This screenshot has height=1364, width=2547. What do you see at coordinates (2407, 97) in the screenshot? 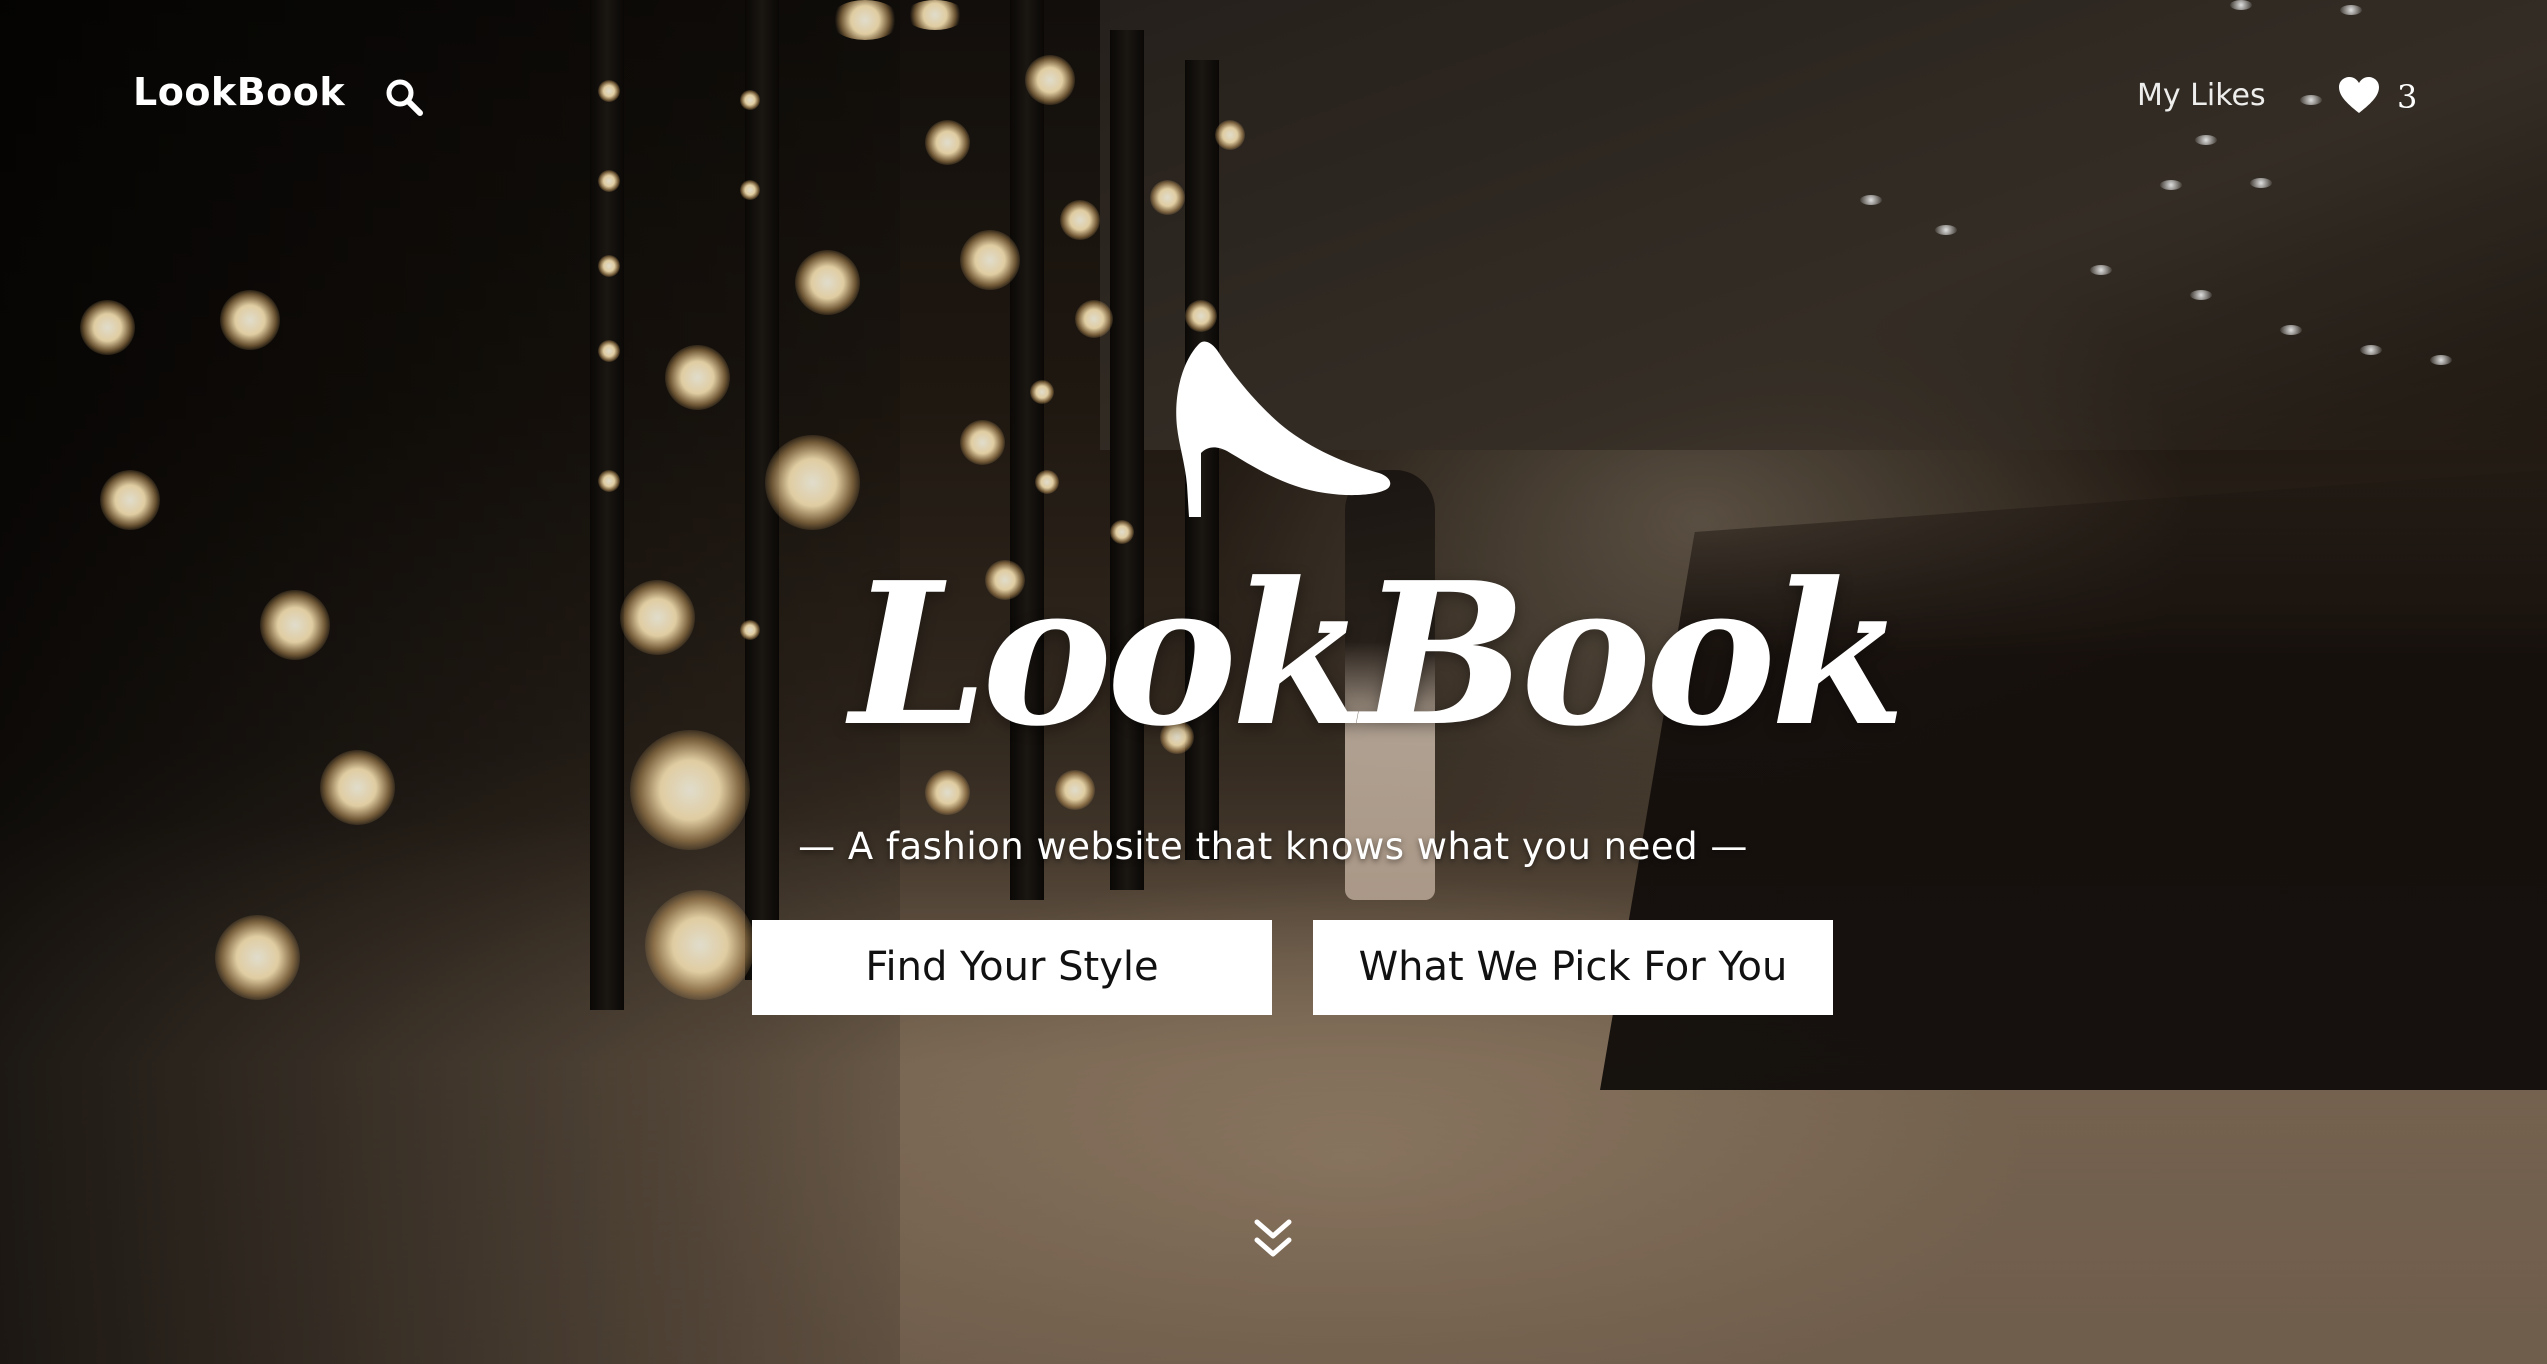
I see `likes-count-badge: 3` at bounding box center [2407, 97].